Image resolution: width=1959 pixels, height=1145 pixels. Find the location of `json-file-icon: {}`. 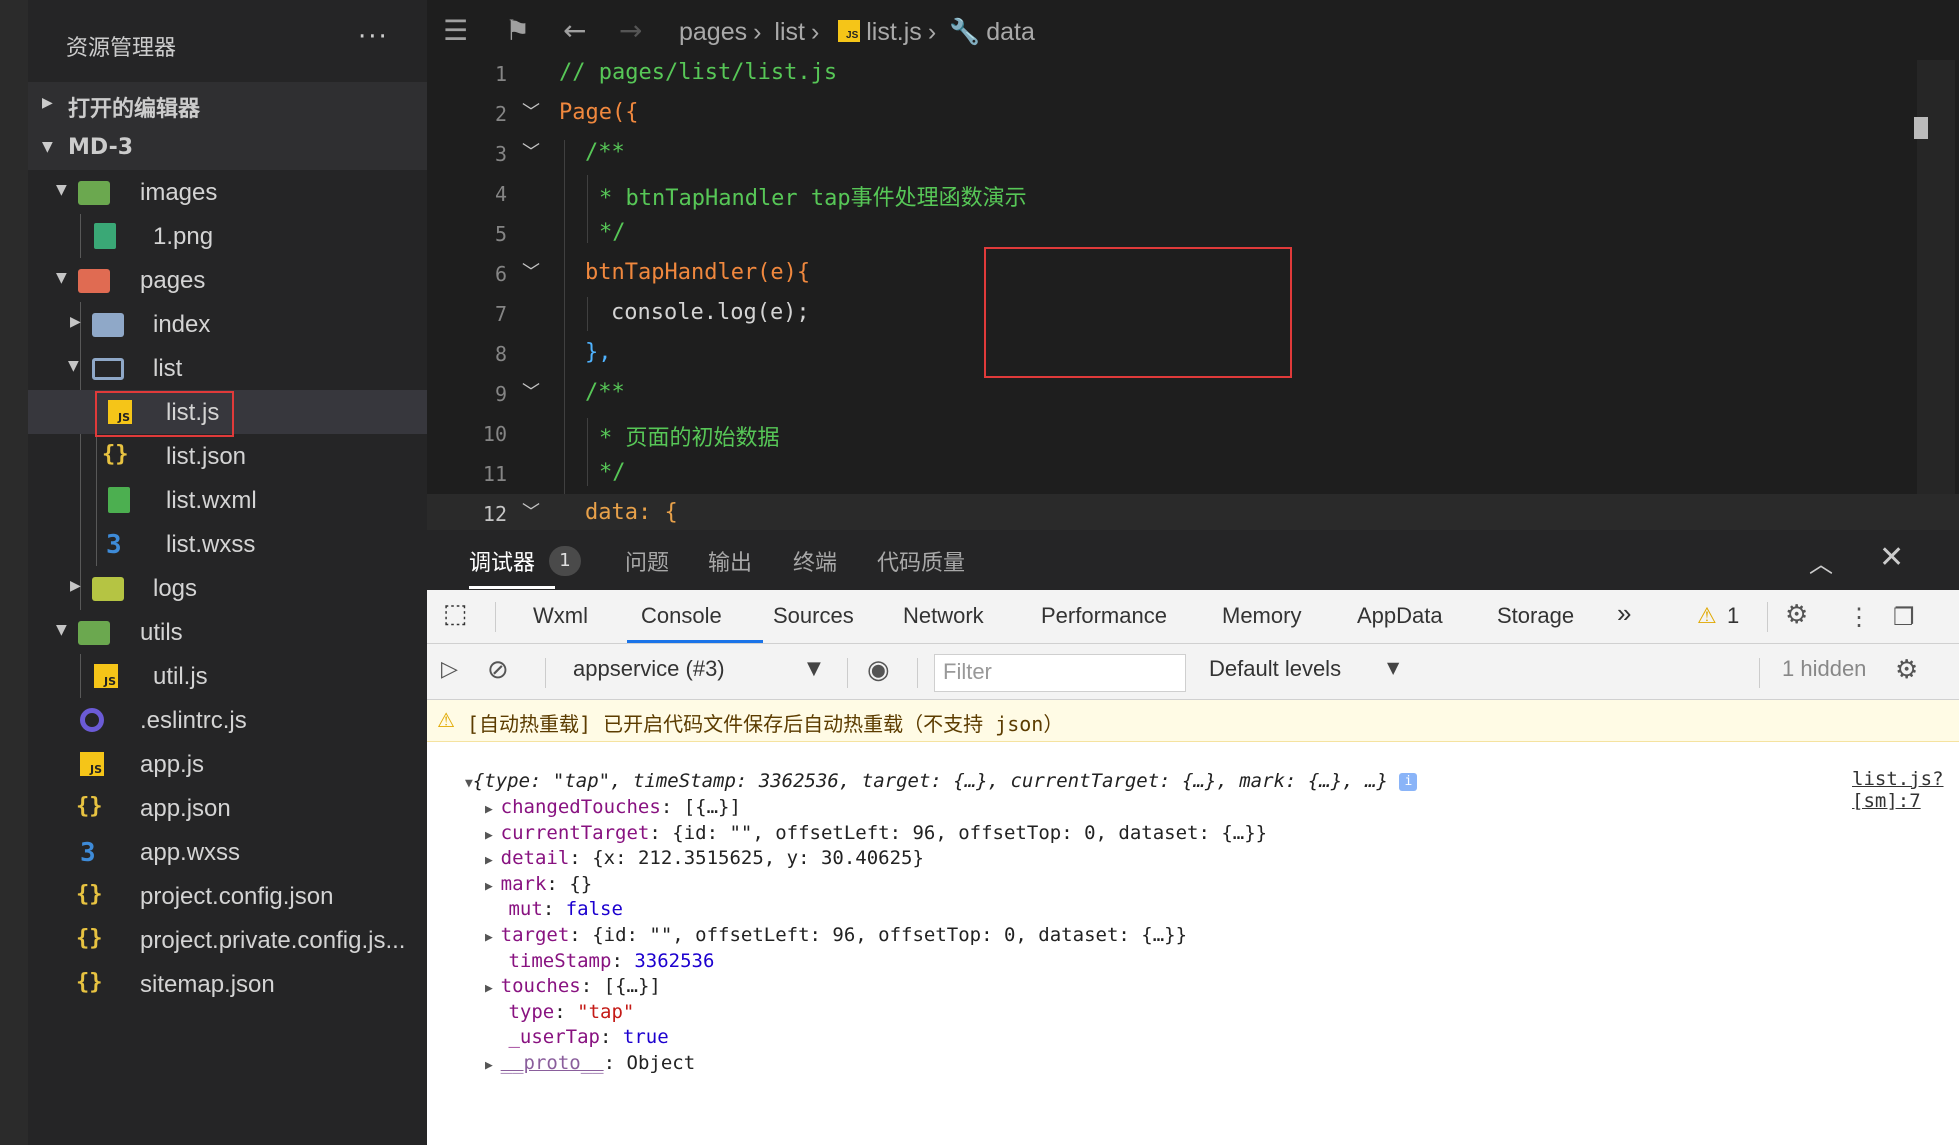

json-file-icon: {} is located at coordinates (115, 454).